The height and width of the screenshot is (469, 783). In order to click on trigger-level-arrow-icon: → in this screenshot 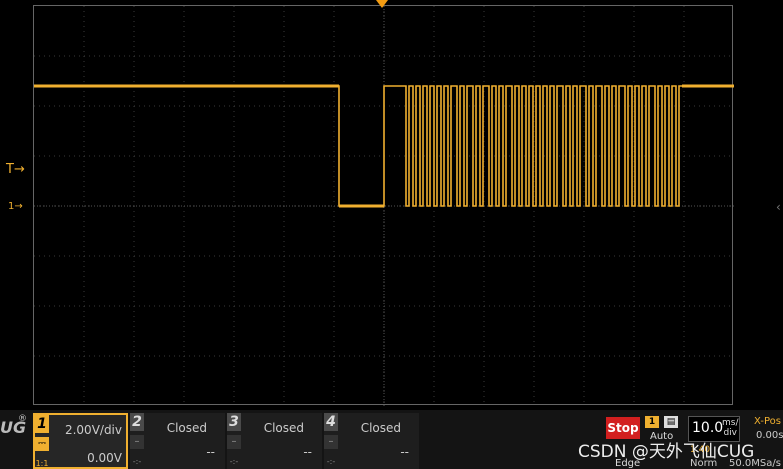, I will do `click(19, 169)`.